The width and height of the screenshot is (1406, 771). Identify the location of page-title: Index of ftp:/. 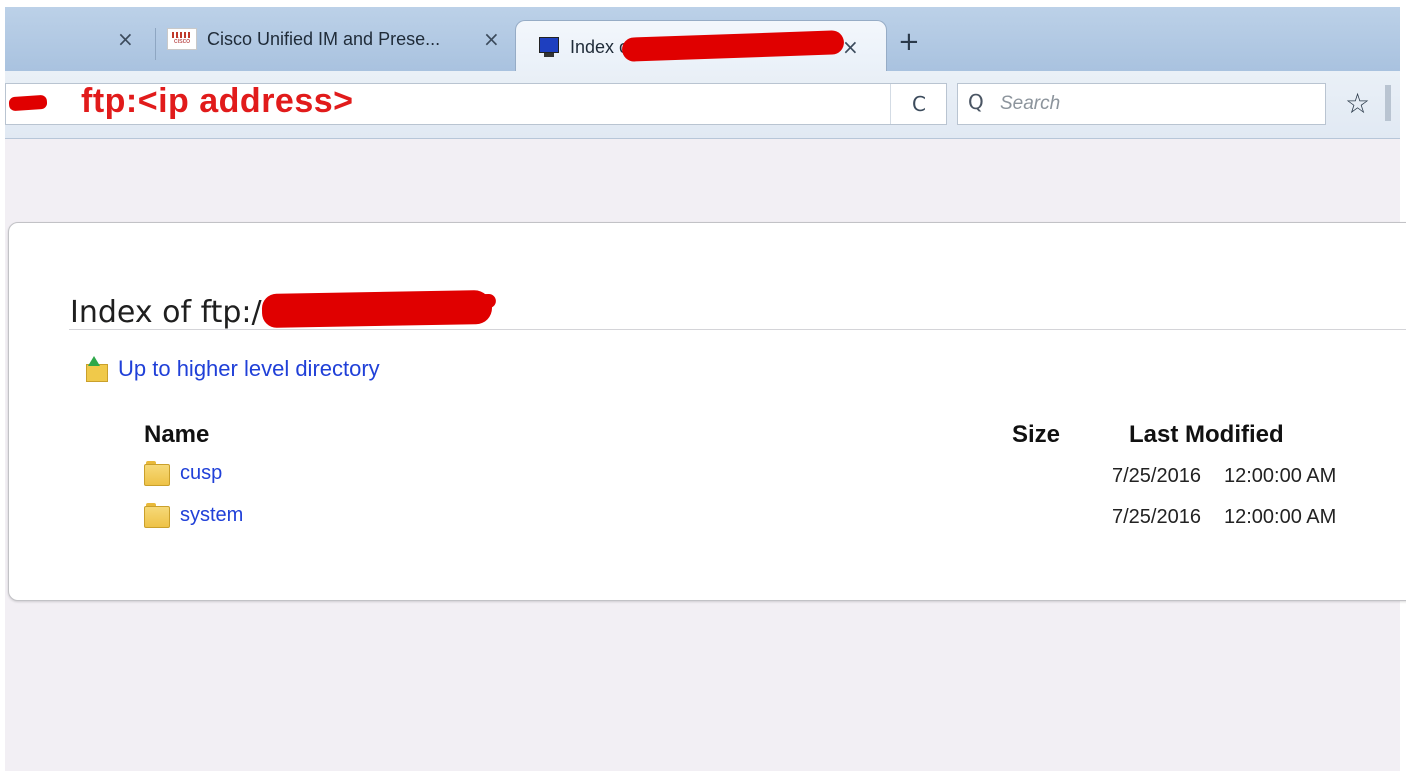
(166, 312).